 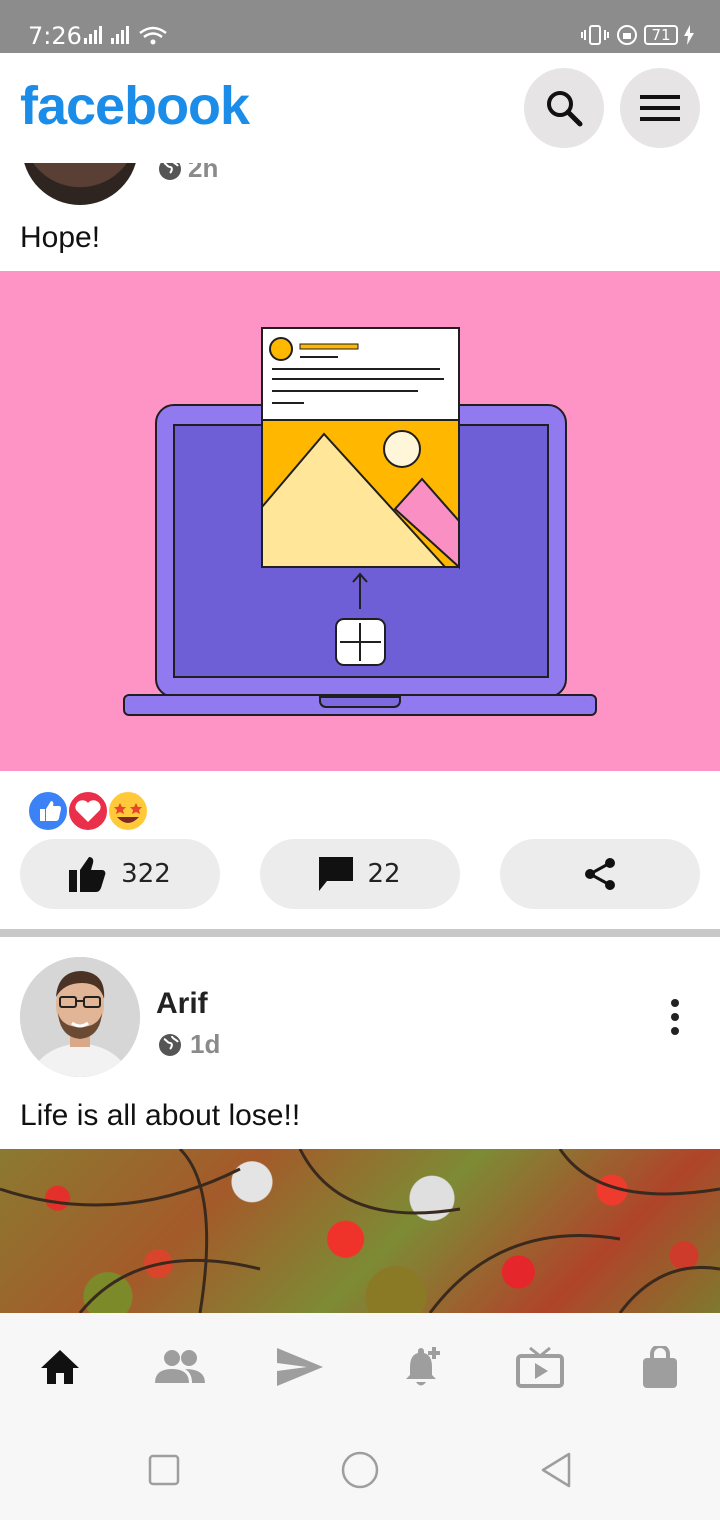 What do you see at coordinates (384, 874) in the screenshot?
I see `comment-count: 22` at bounding box center [384, 874].